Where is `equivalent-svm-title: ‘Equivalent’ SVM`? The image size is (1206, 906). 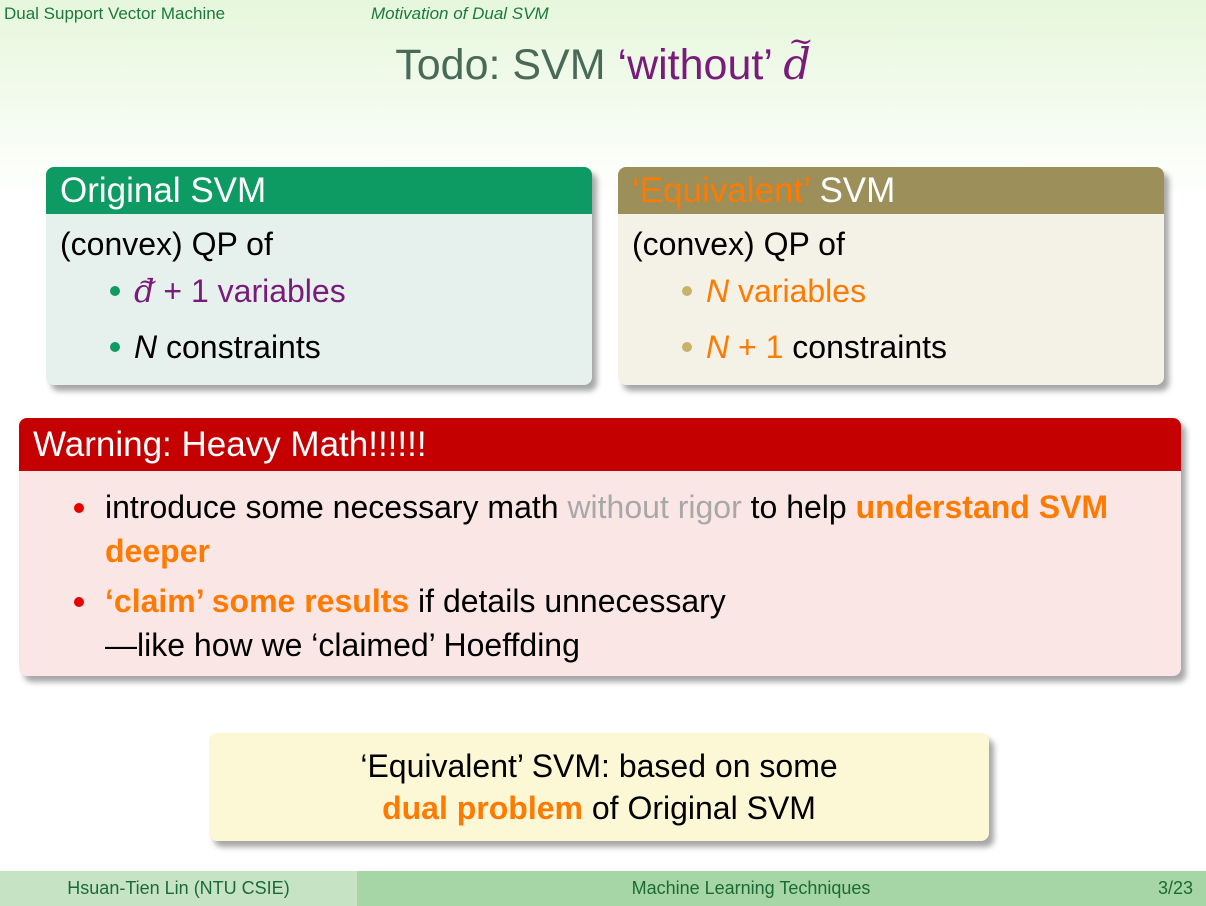
equivalent-svm-title: ‘Equivalent’ SVM is located at coordinates (891, 190).